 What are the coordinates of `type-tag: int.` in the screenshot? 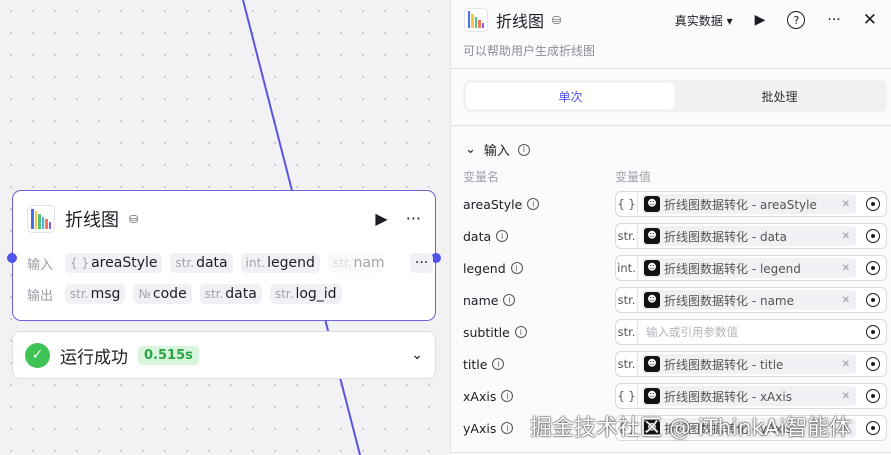 It's located at (627, 268).